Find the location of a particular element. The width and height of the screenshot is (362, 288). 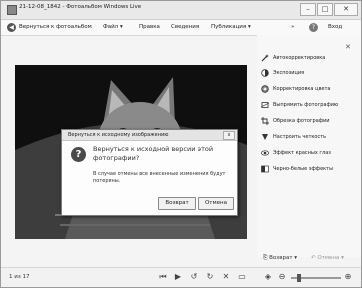

close-icon: ✕ is located at coordinates (346, 9).